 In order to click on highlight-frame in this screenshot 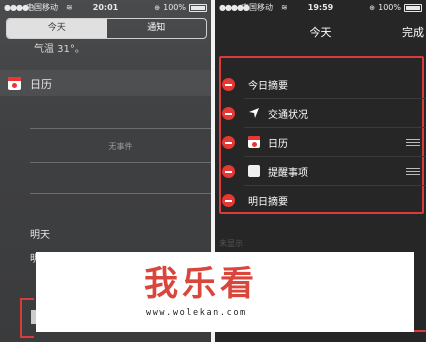, I will do `click(420, 336)`.